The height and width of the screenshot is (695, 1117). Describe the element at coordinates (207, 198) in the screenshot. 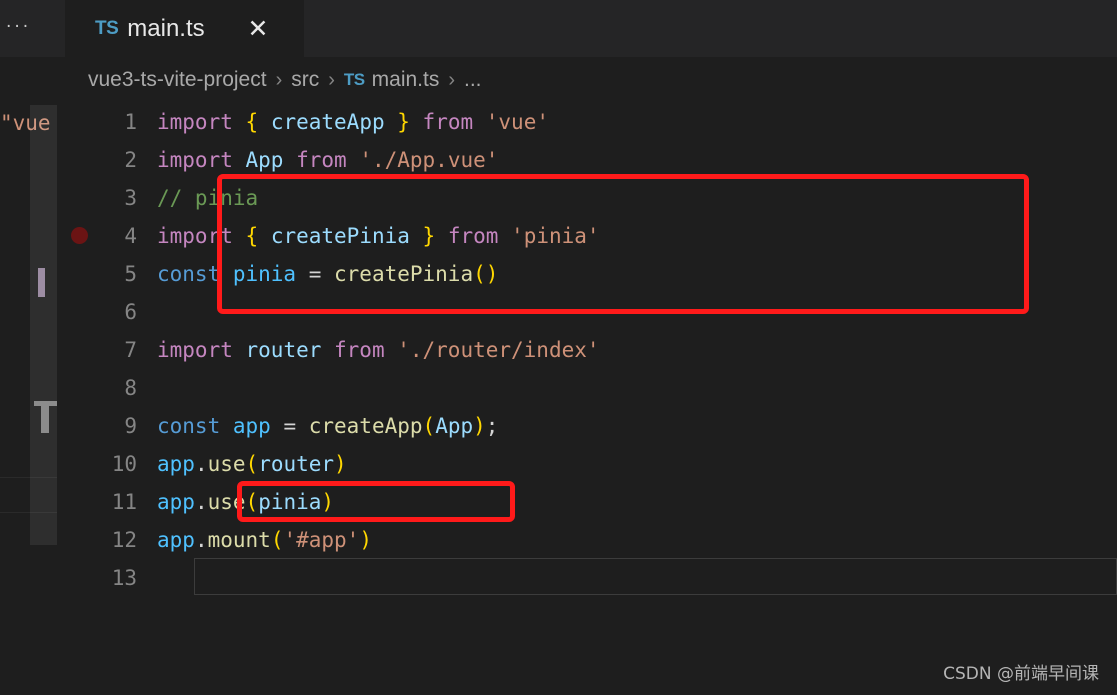

I see `code-line-text: // pinia` at that location.